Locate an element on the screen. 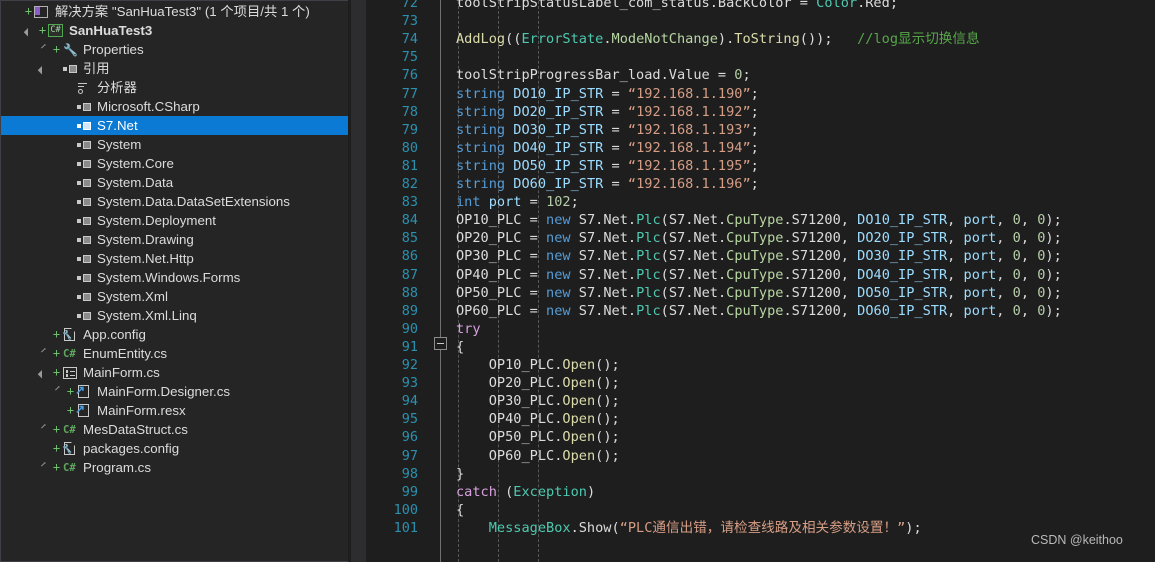 The width and height of the screenshot is (1155, 562). tree-item-system.net.http: +System.Net.Http is located at coordinates (174, 258).